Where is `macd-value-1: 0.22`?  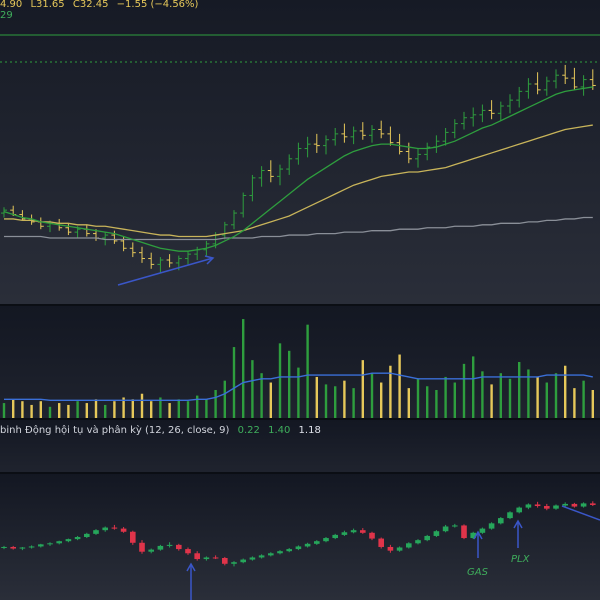 macd-value-1: 0.22 is located at coordinates (248, 430).